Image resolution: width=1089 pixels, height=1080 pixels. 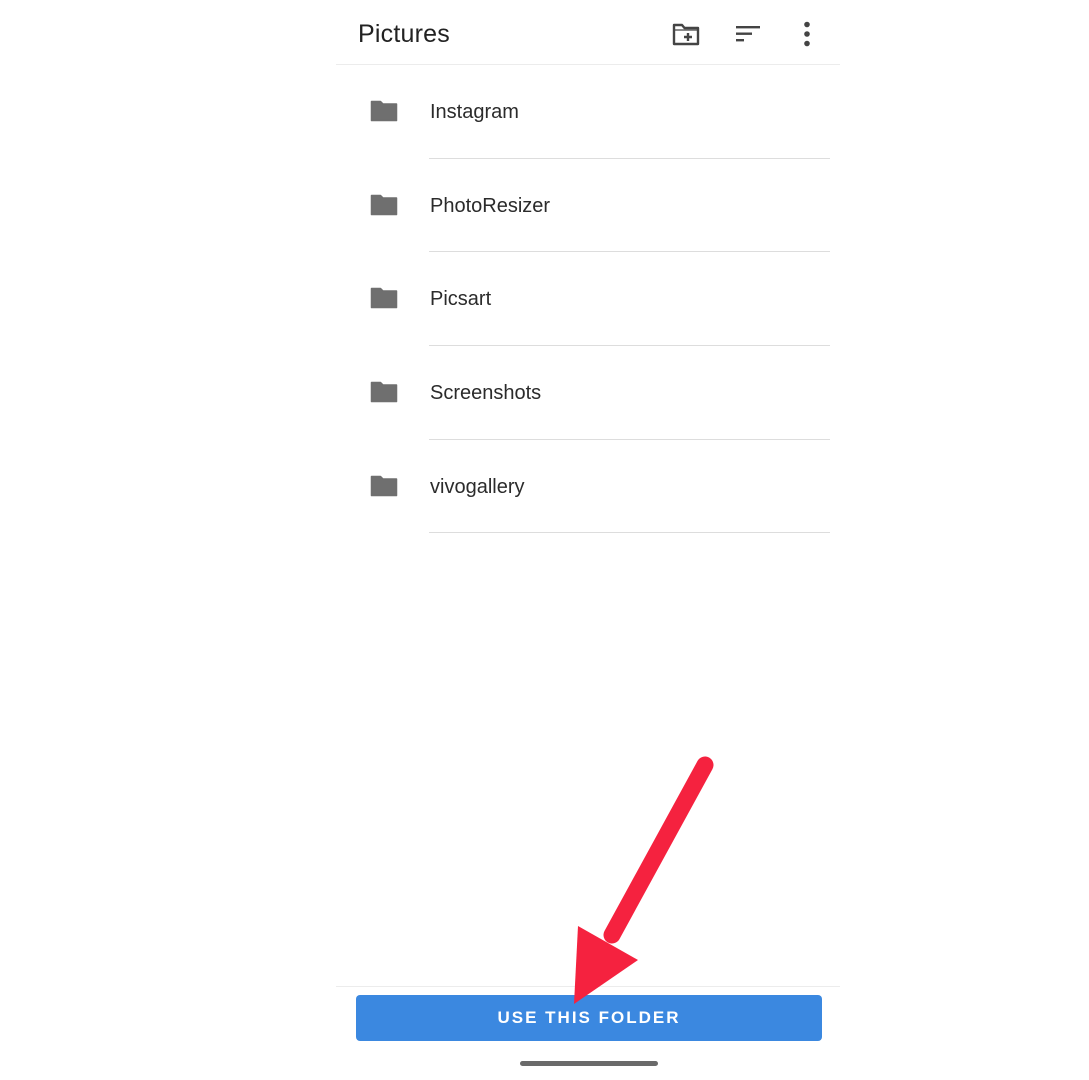 I want to click on more-options-button, so click(x=807, y=34).